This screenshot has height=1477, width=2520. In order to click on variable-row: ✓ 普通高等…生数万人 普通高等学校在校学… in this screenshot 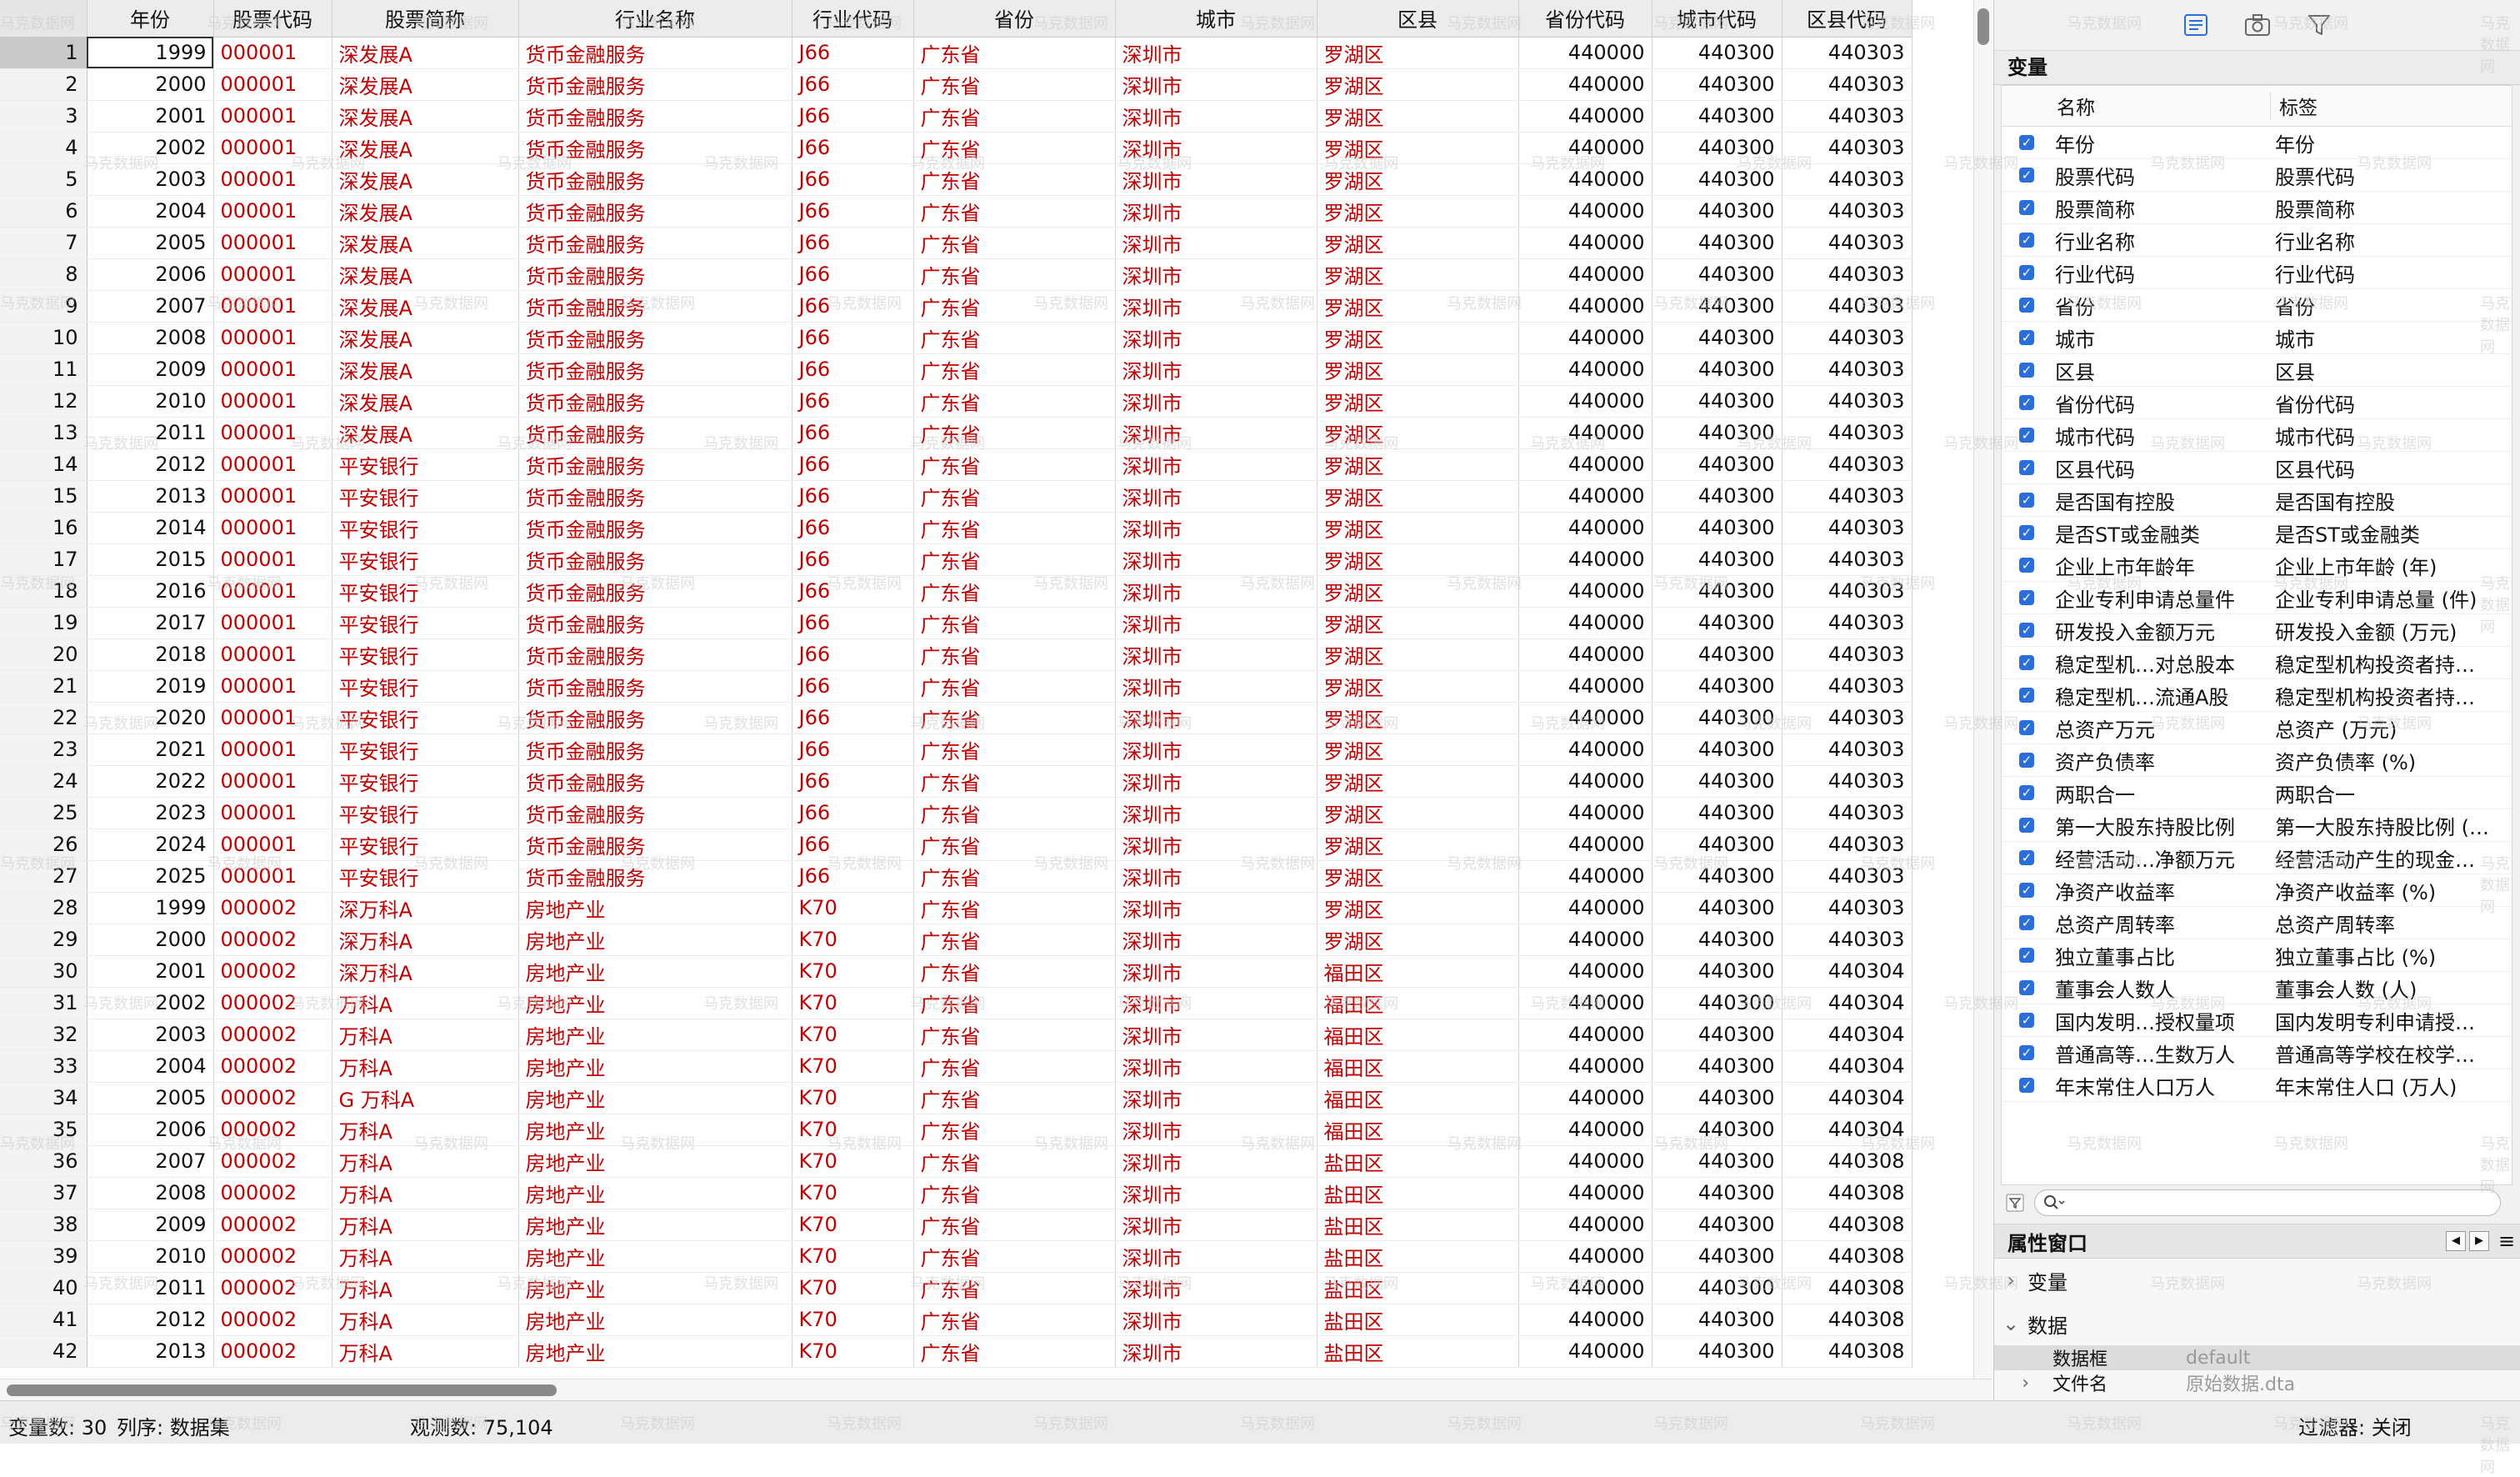, I will do `click(2257, 1053)`.